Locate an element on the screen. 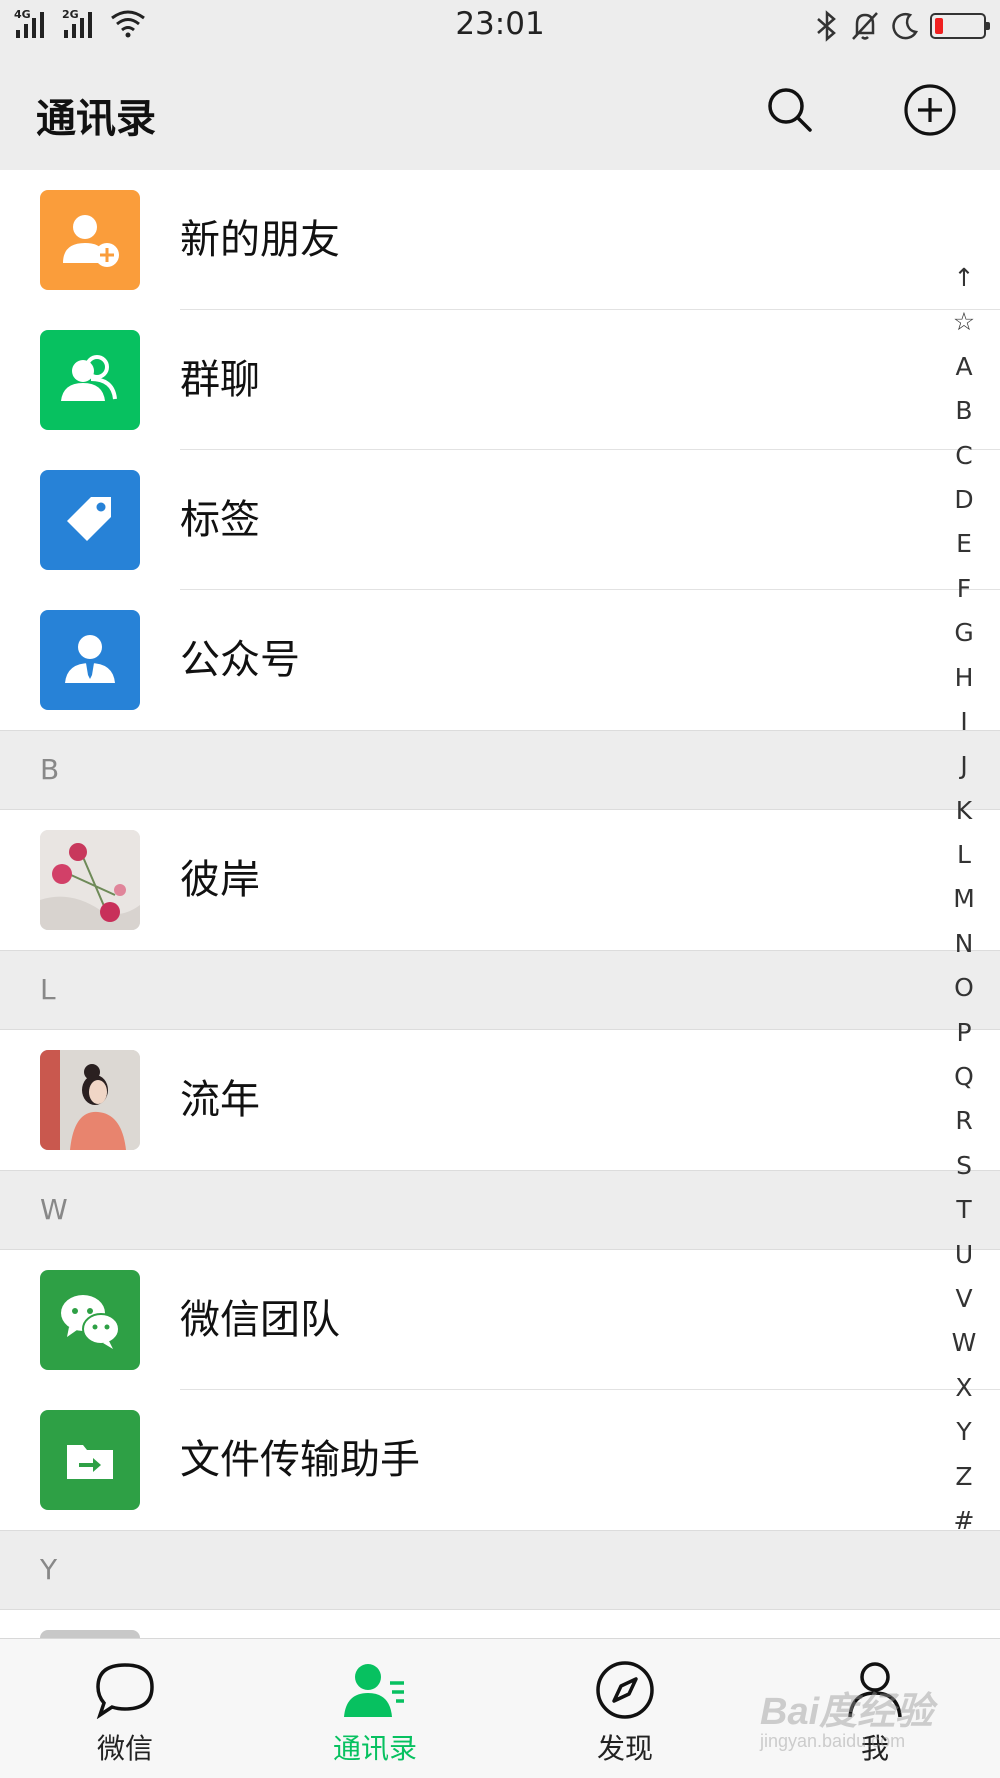 Image resolution: width=1000 pixels, height=1778 pixels. search-icon is located at coordinates (790, 110).